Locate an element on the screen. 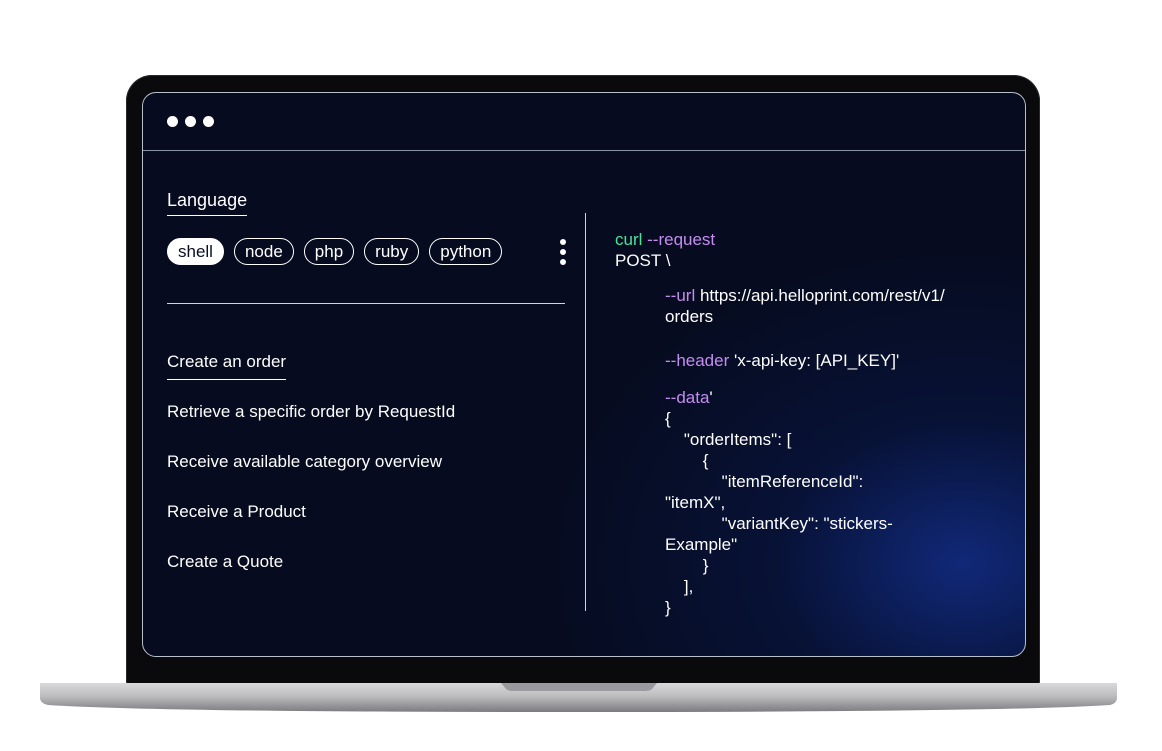  code-flag: --data is located at coordinates (687, 397).